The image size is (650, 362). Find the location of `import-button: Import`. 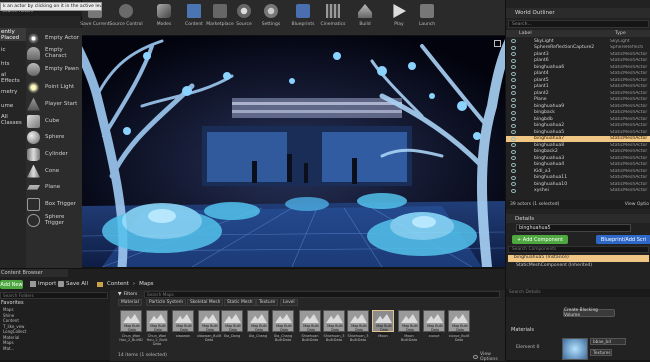

import-button: Import is located at coordinates (43, 284).